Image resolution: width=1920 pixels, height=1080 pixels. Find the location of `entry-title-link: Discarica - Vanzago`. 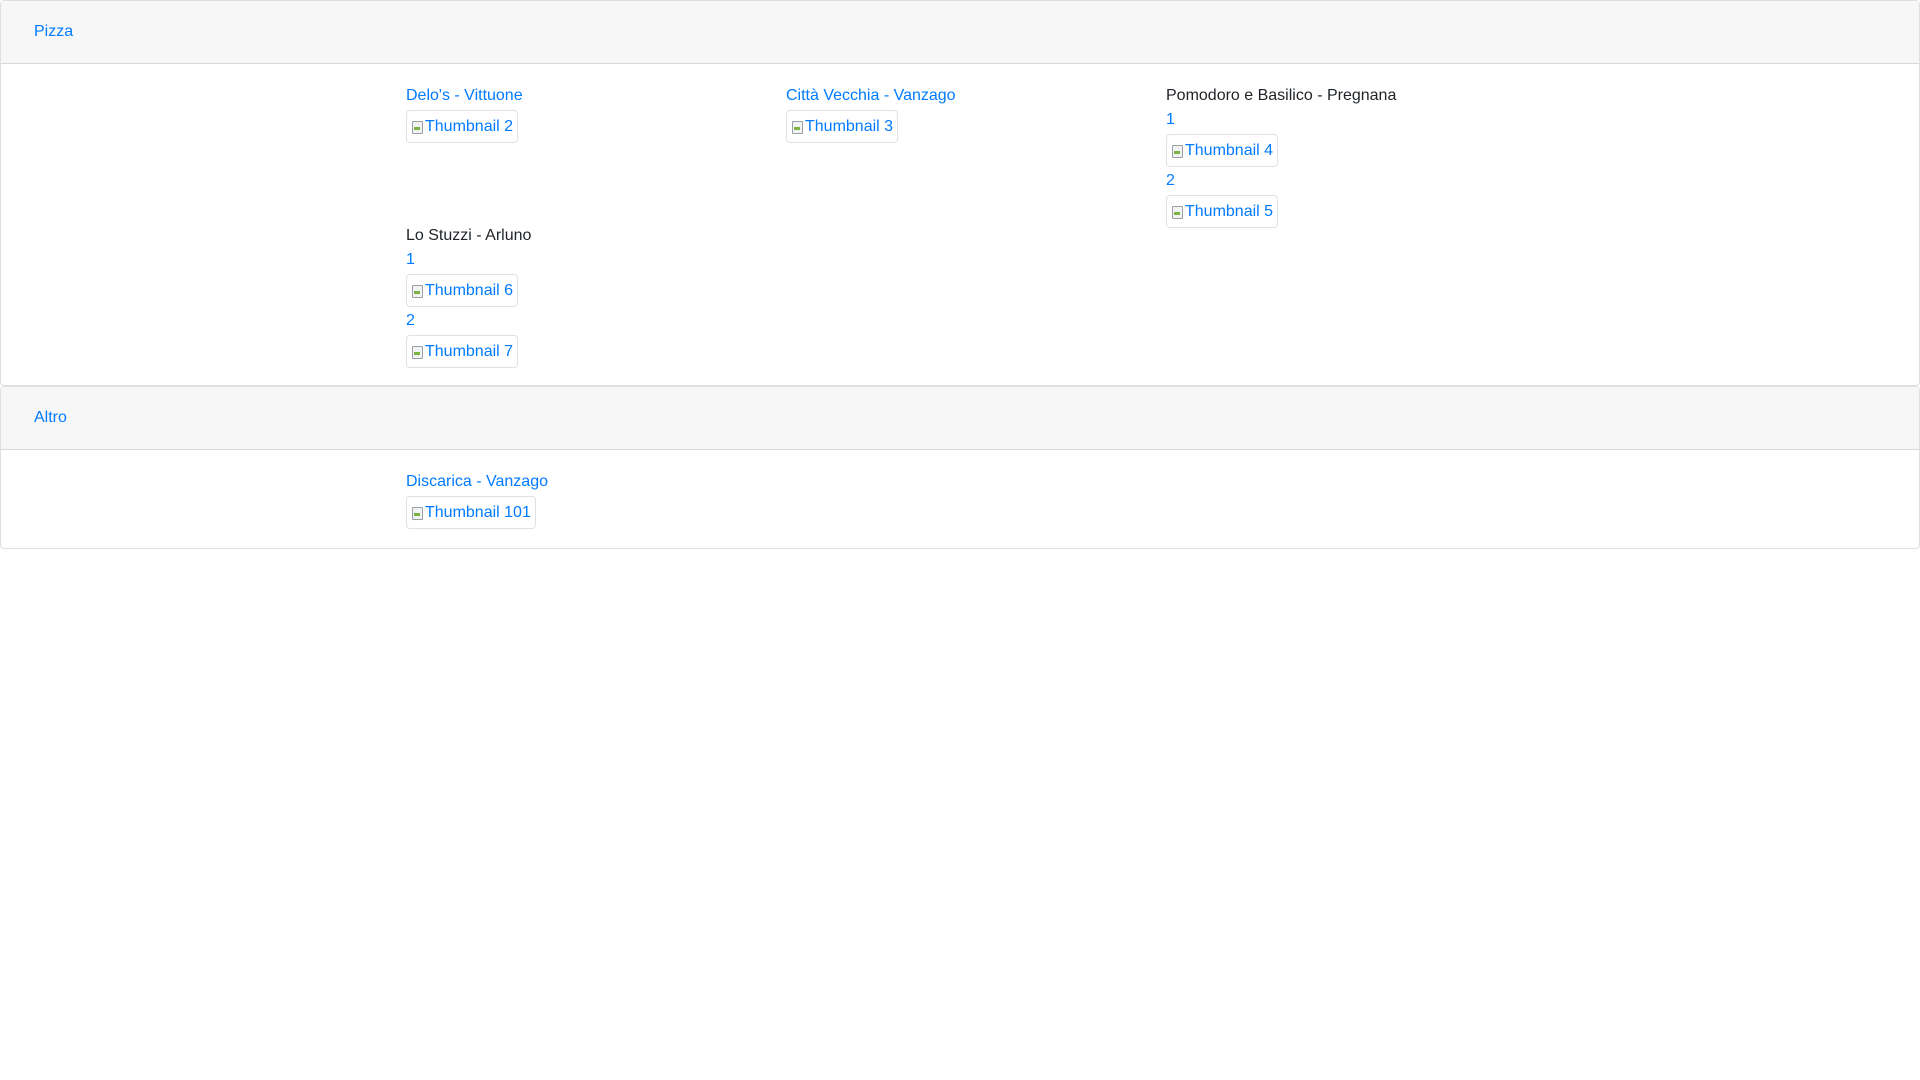

entry-title-link: Discarica - Vanzago is located at coordinates (596, 482).